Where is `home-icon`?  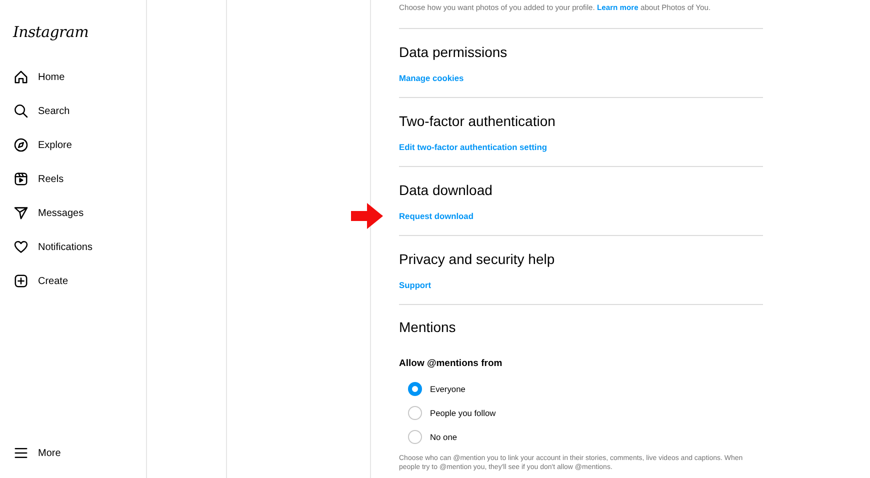
home-icon is located at coordinates (21, 77).